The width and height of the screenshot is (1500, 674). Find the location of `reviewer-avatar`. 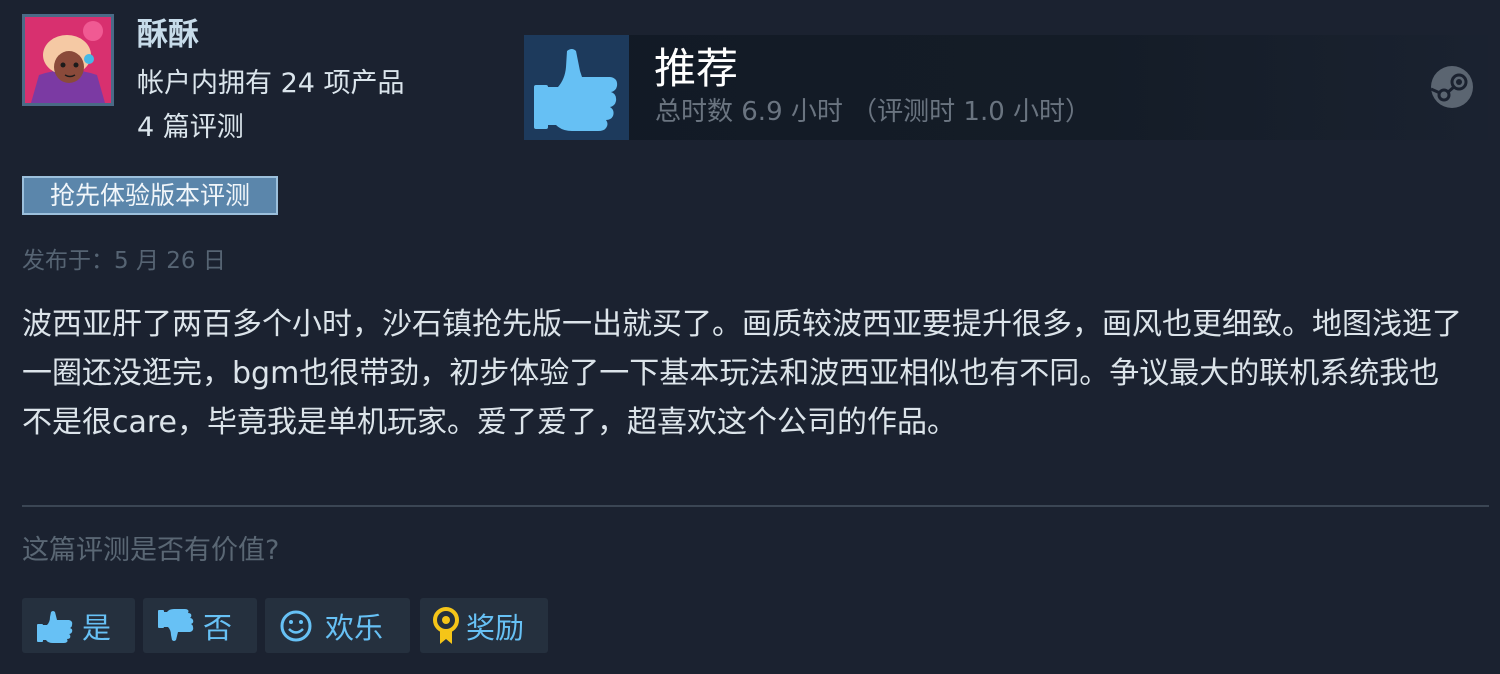

reviewer-avatar is located at coordinates (68, 60).